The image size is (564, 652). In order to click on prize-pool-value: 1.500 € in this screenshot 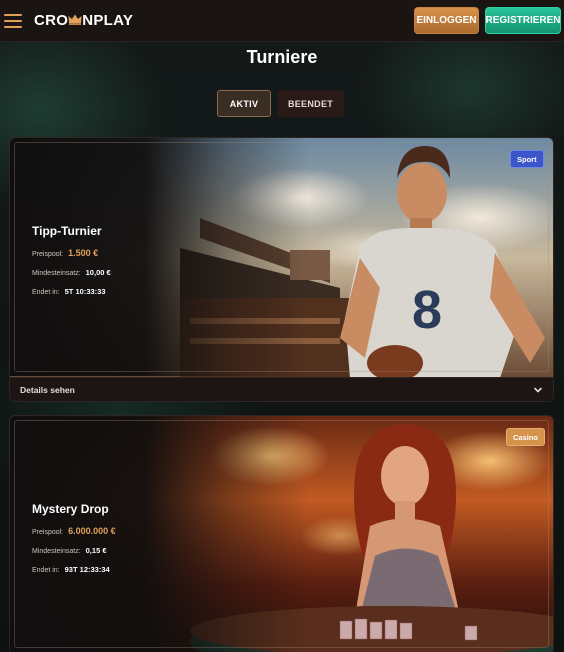, I will do `click(83, 253)`.